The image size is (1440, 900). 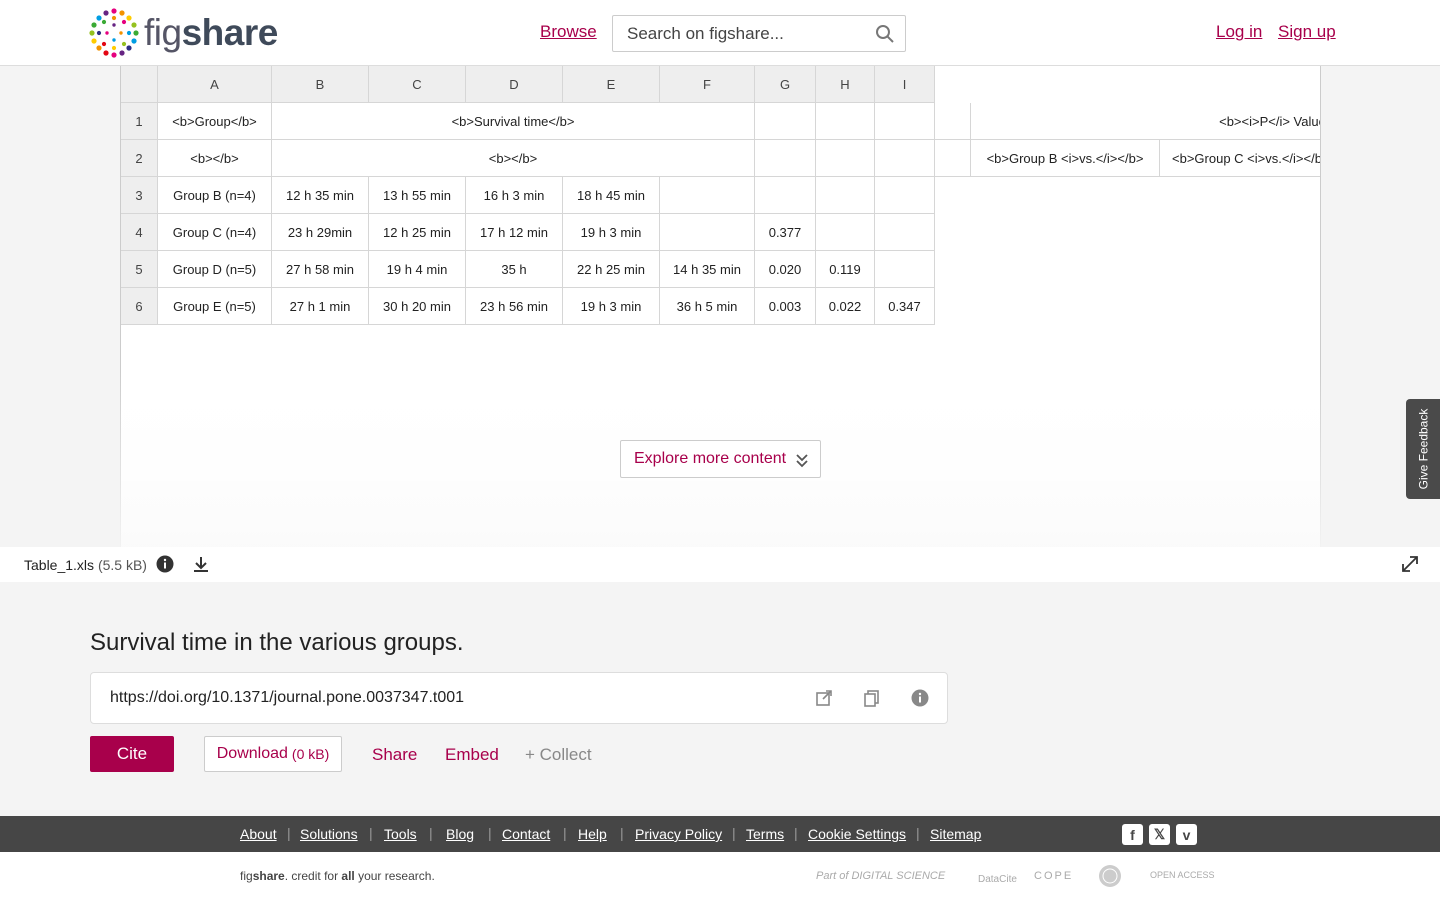 I want to click on table-cell: 30 h 20 min, so click(x=417, y=306).